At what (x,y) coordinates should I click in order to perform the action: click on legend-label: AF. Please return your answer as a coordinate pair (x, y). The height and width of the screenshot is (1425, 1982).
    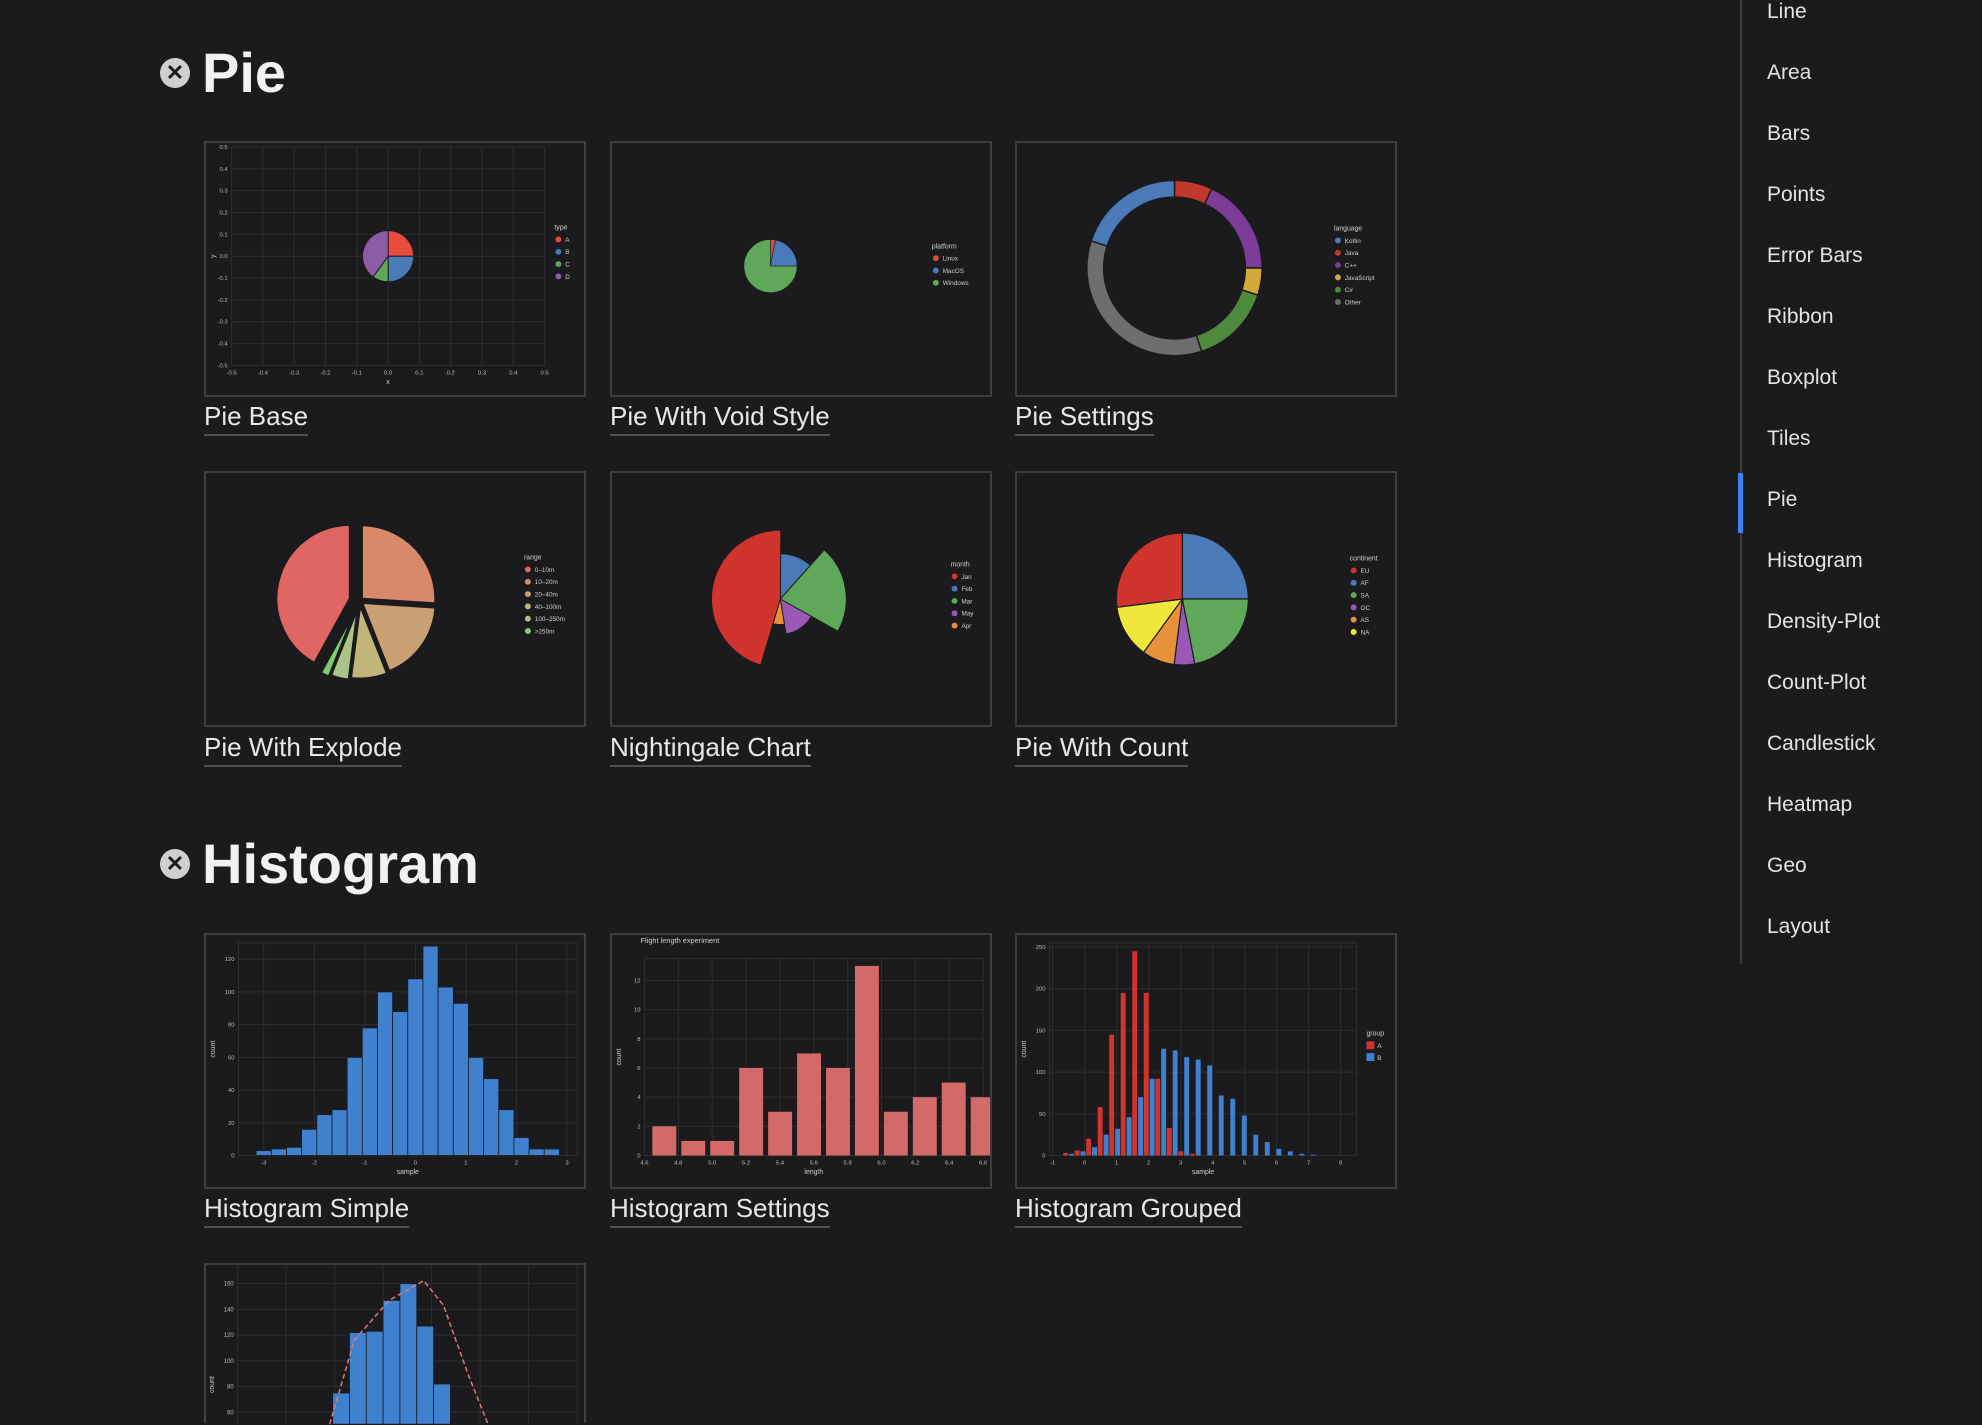
    Looking at the image, I should click on (1365, 583).